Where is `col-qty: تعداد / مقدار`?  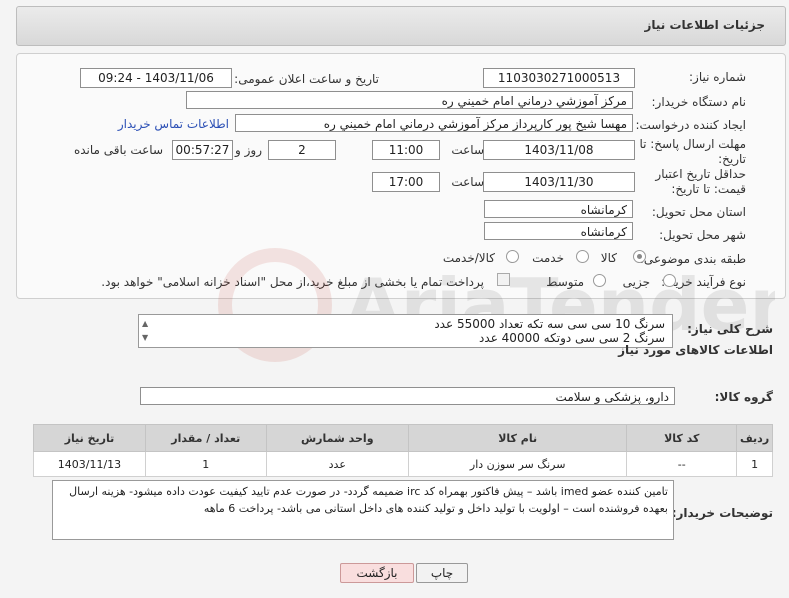 col-qty: تعداد / مقدار is located at coordinates (205, 438).